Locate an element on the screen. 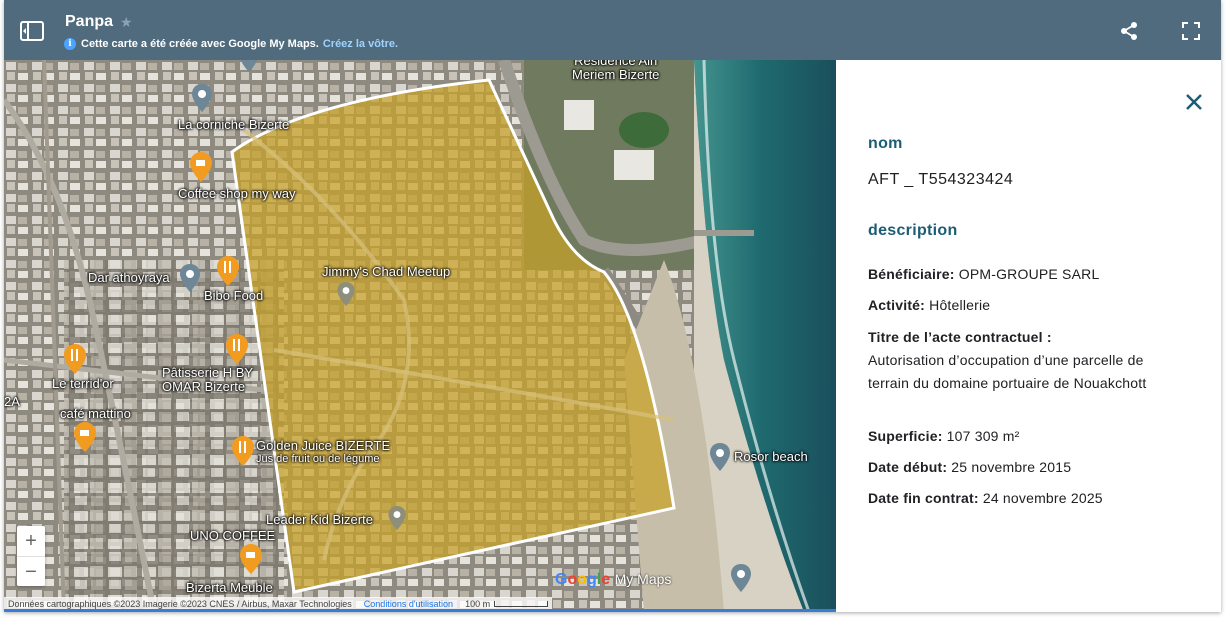 The height and width of the screenshot is (626, 1230). field-date-fin: Date fin contrat: 24 novembre 2025 is located at coordinates (1018, 498).